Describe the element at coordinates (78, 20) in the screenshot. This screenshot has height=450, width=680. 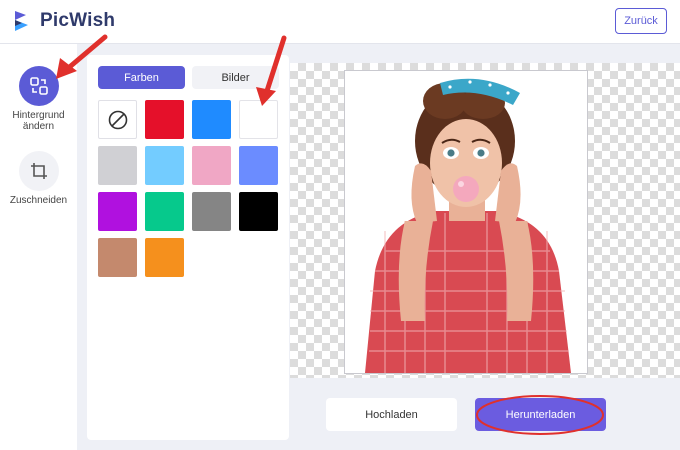
I see `app-logo-text: PicWish` at that location.